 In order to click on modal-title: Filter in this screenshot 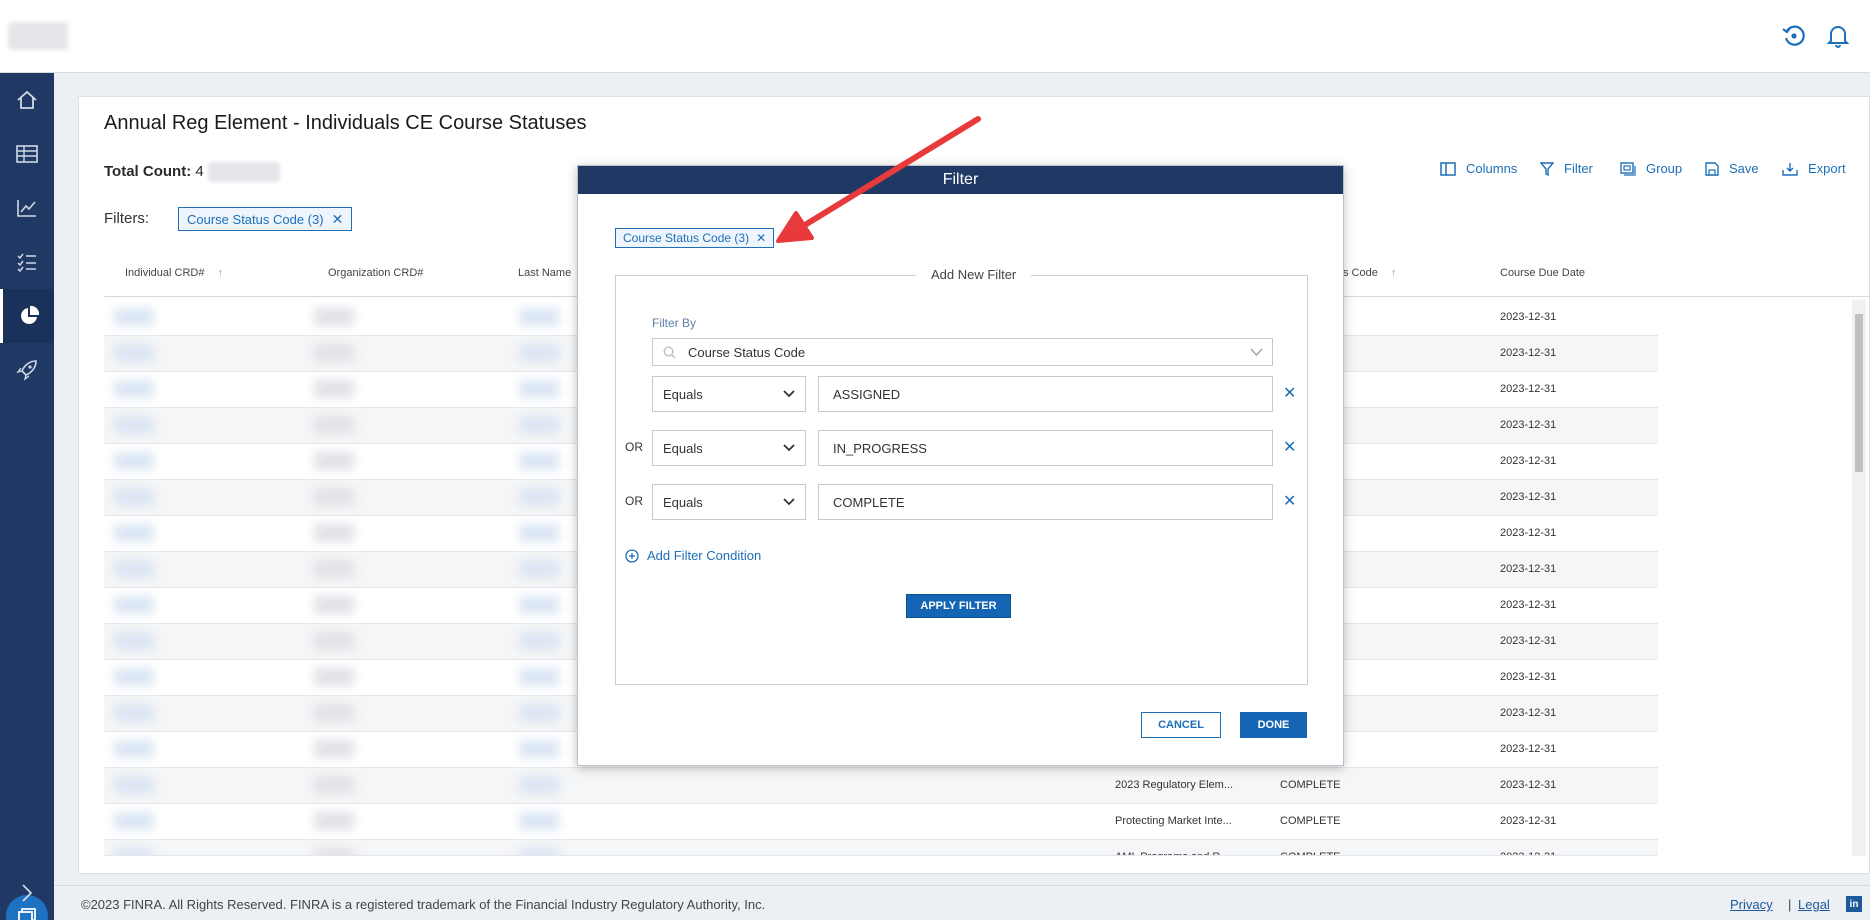, I will do `click(960, 180)`.